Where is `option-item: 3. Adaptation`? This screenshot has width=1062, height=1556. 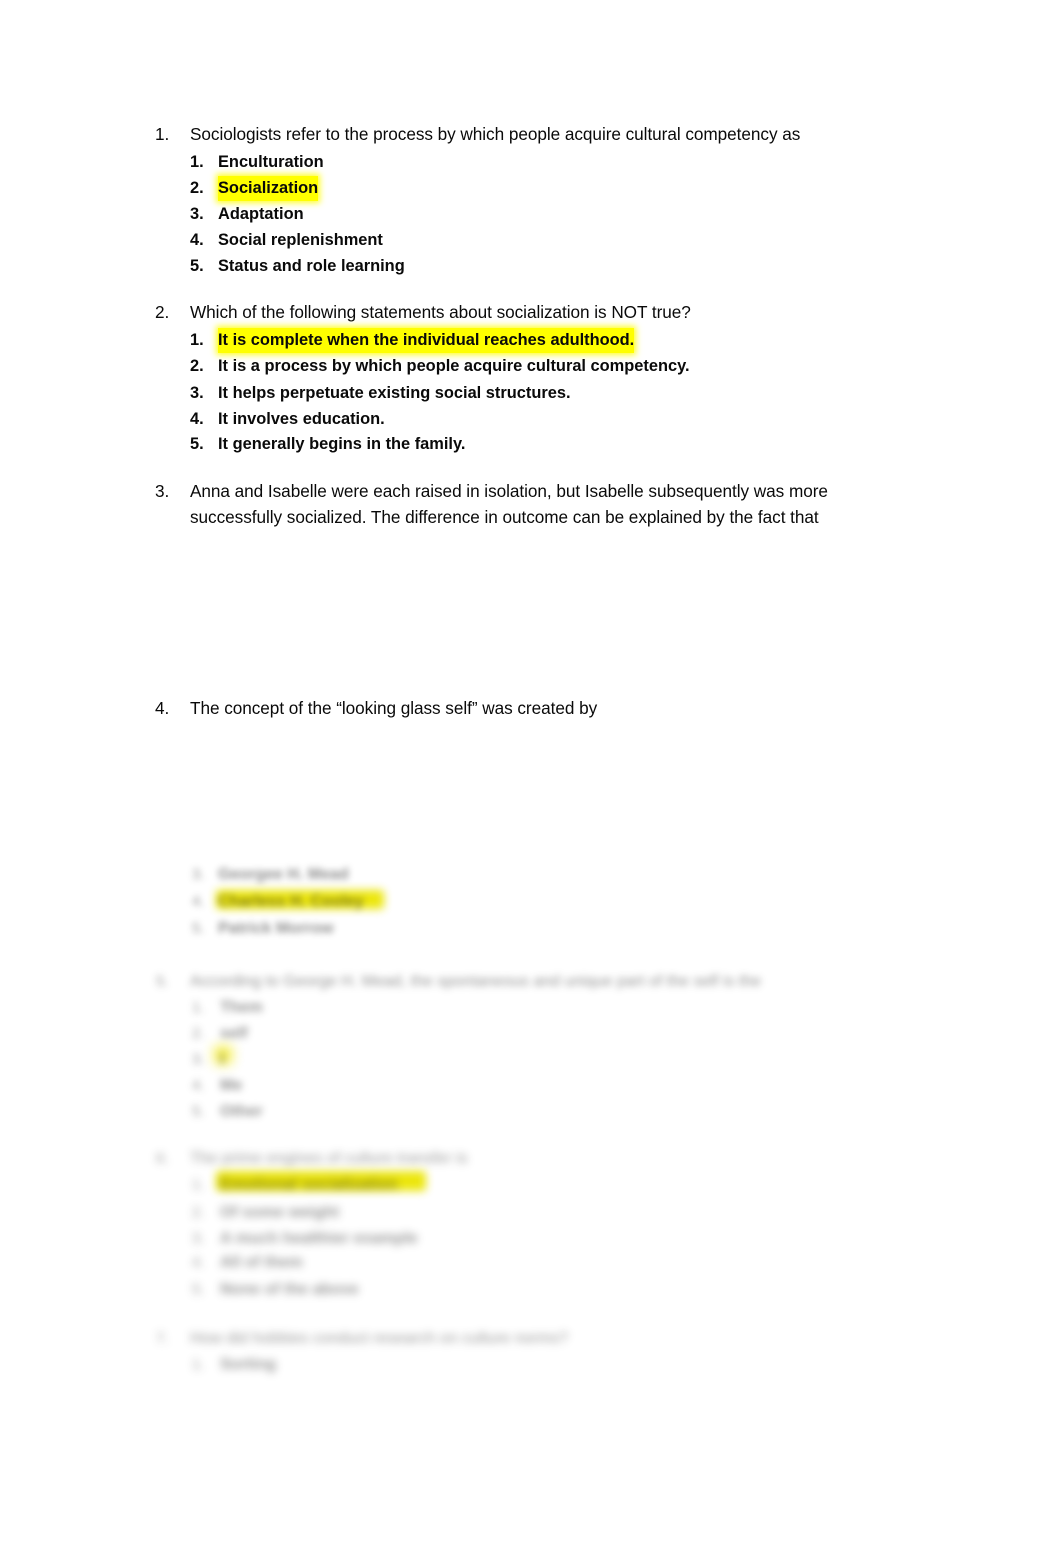
option-item: 3. Adaptation is located at coordinates (531, 214).